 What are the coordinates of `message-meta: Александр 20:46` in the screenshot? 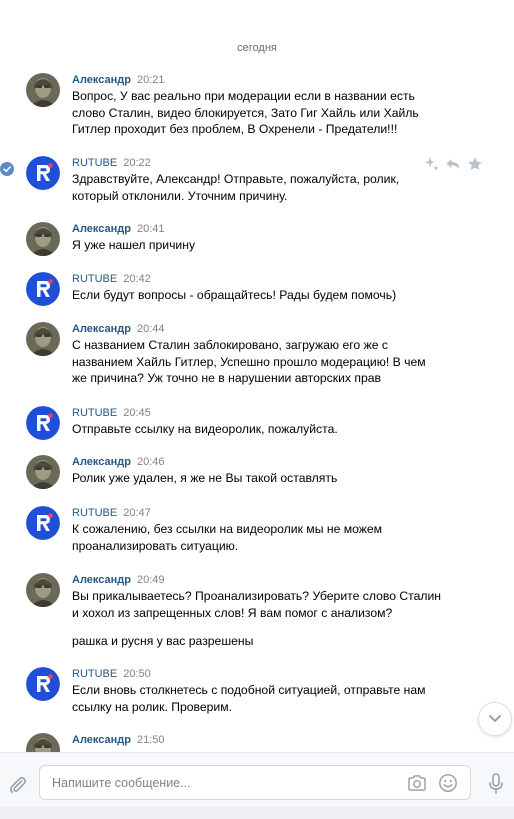 It's located at (118, 462).